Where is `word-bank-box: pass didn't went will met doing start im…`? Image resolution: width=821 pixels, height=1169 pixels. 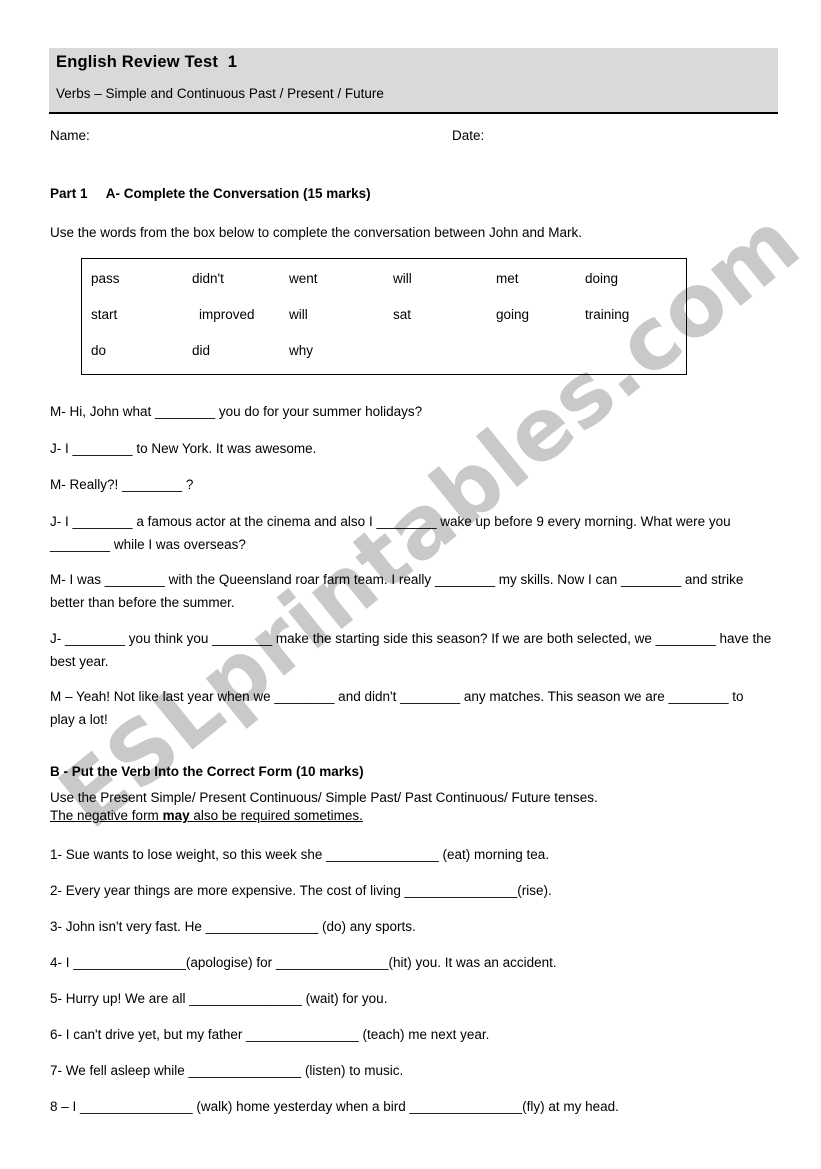 word-bank-box: pass didn't went will met doing start im… is located at coordinates (384, 316).